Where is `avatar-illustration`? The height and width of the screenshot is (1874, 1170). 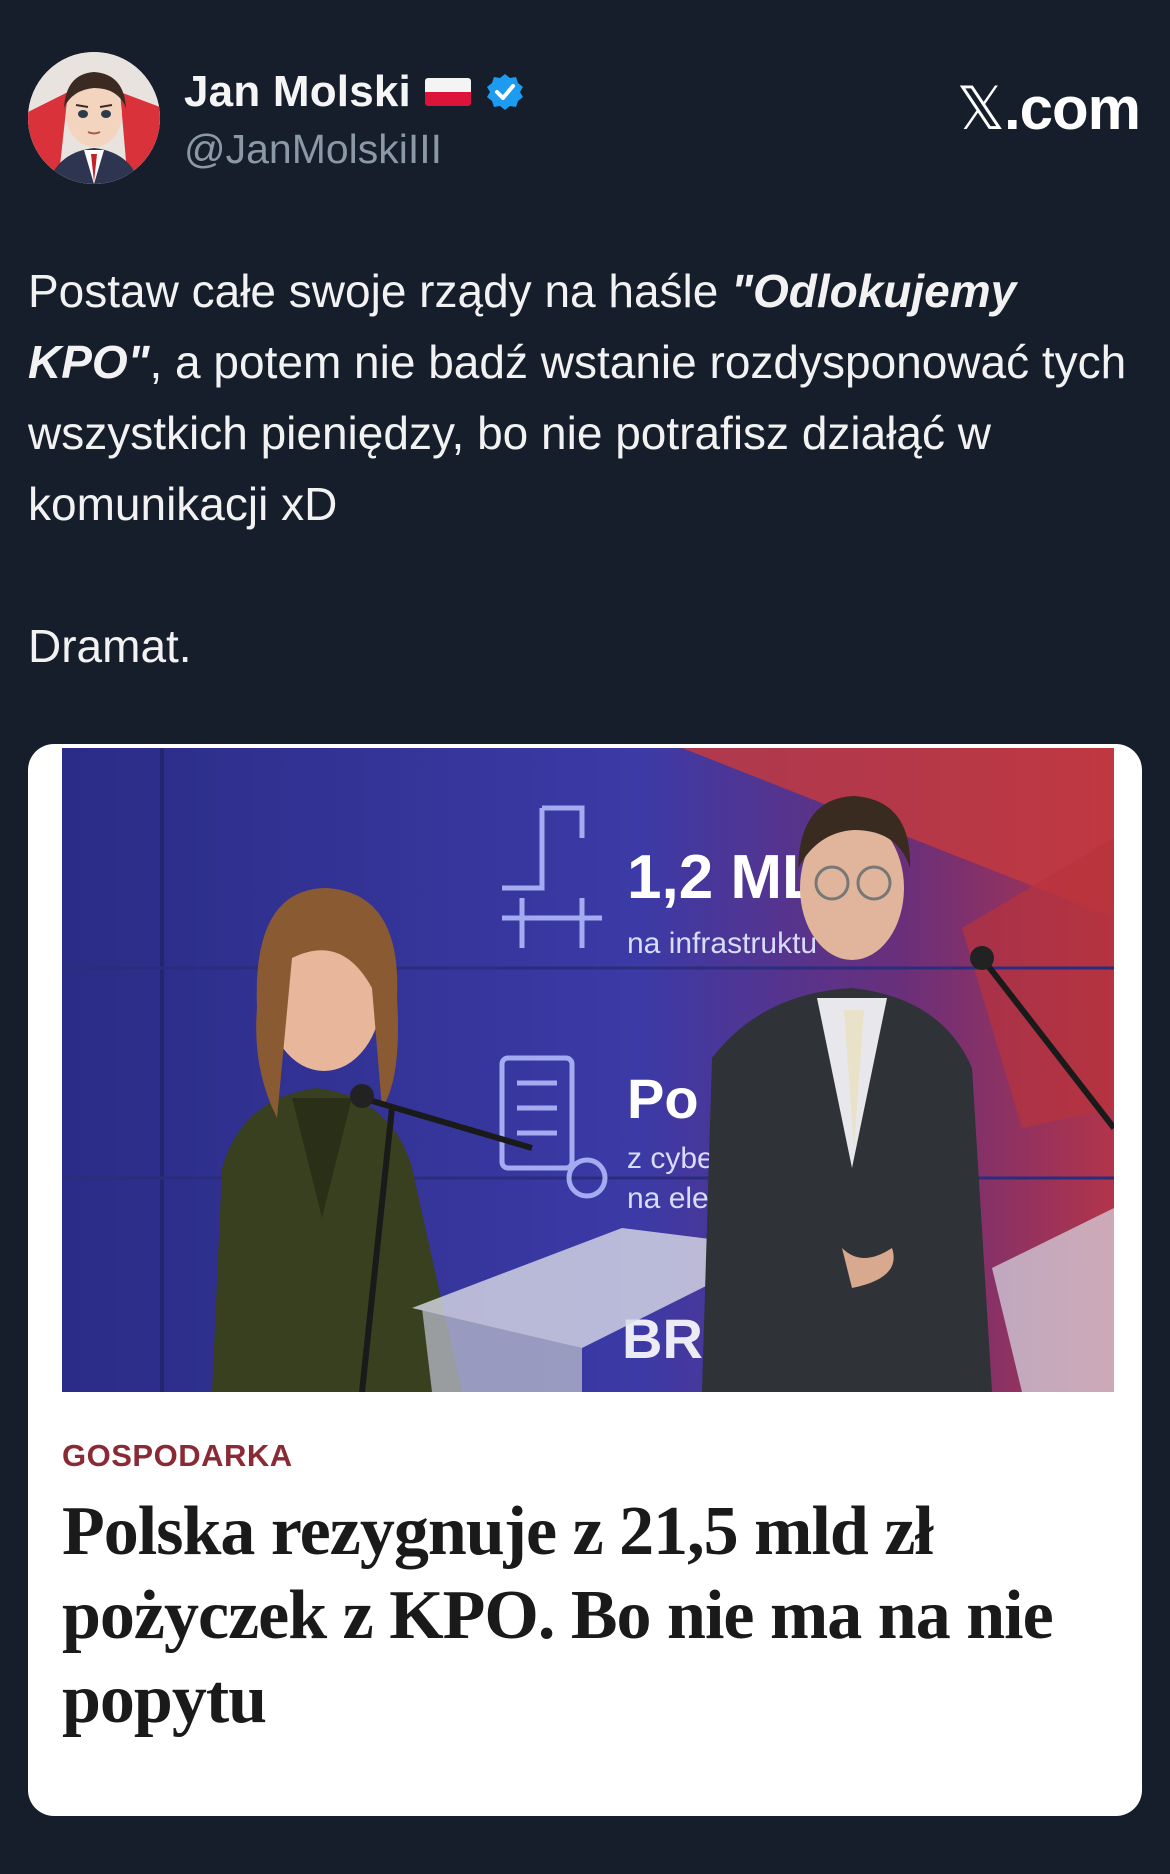
avatar-illustration is located at coordinates (94, 118).